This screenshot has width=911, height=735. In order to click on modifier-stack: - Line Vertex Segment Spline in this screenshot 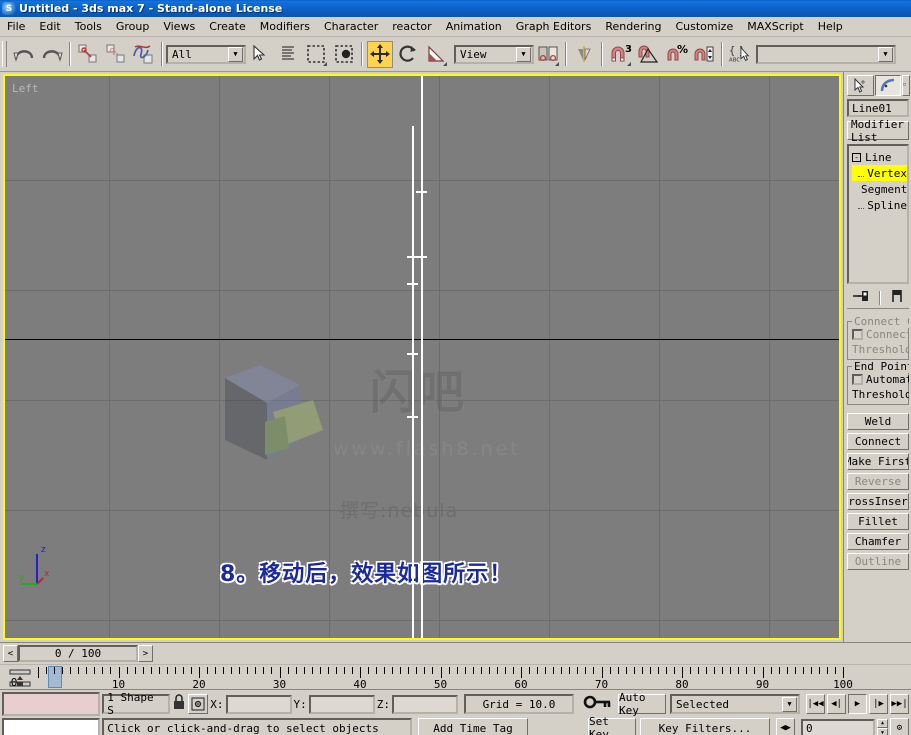, I will do `click(878, 214)`.